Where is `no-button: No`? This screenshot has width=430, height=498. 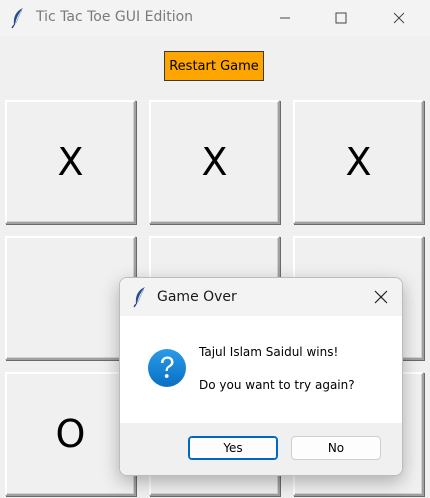
no-button: No is located at coordinates (336, 448).